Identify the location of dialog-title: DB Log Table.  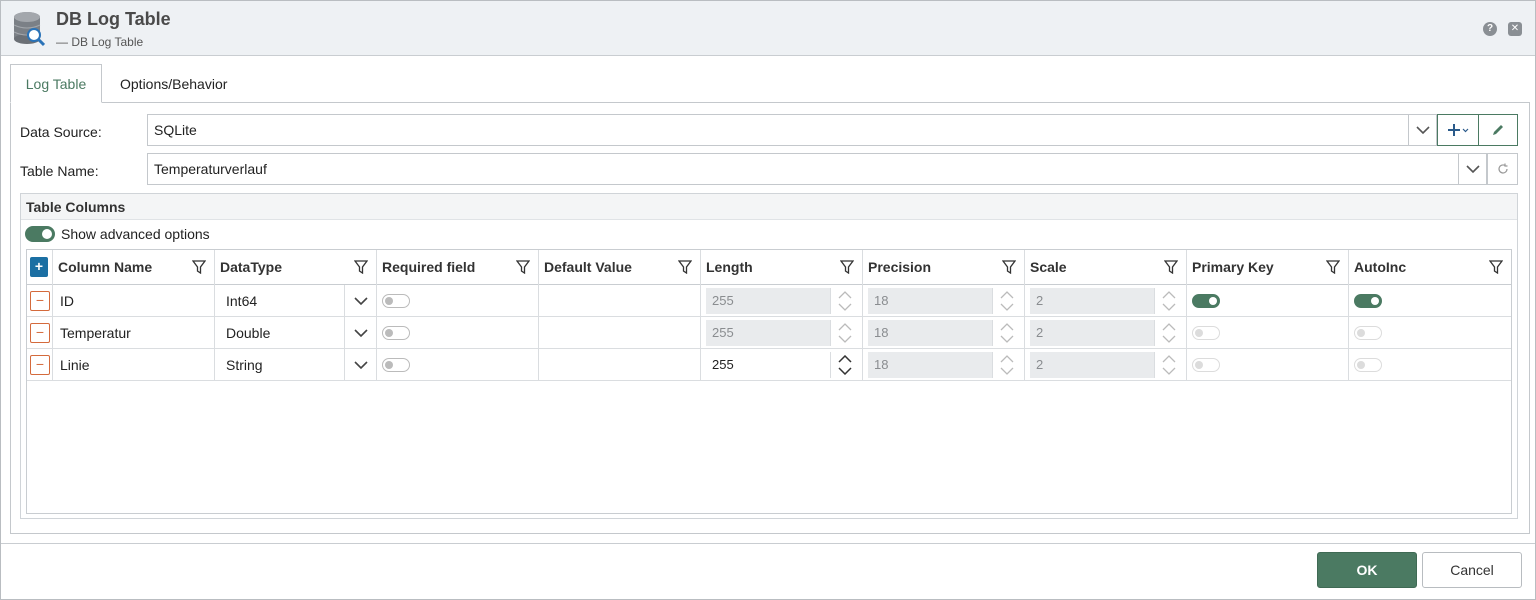
(113, 19).